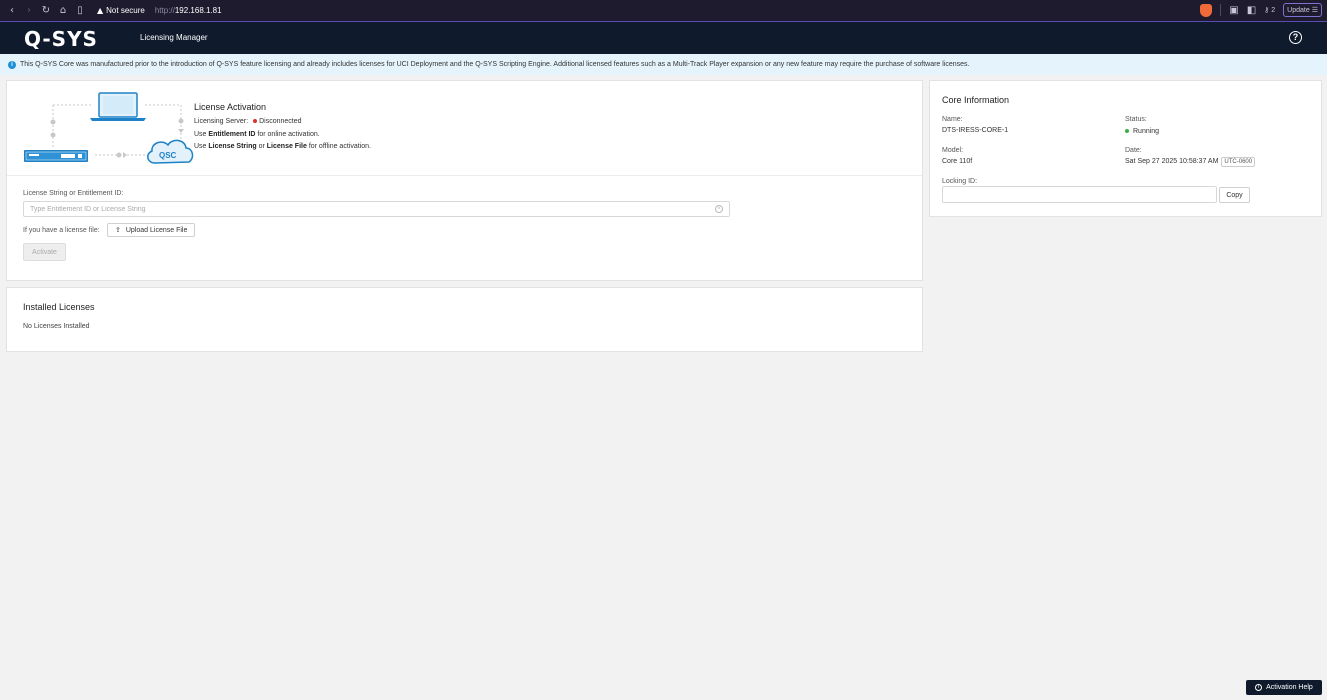 This screenshot has width=1327, height=700. What do you see at coordinates (719, 209) in the screenshot?
I see `clear-icon: ×` at bounding box center [719, 209].